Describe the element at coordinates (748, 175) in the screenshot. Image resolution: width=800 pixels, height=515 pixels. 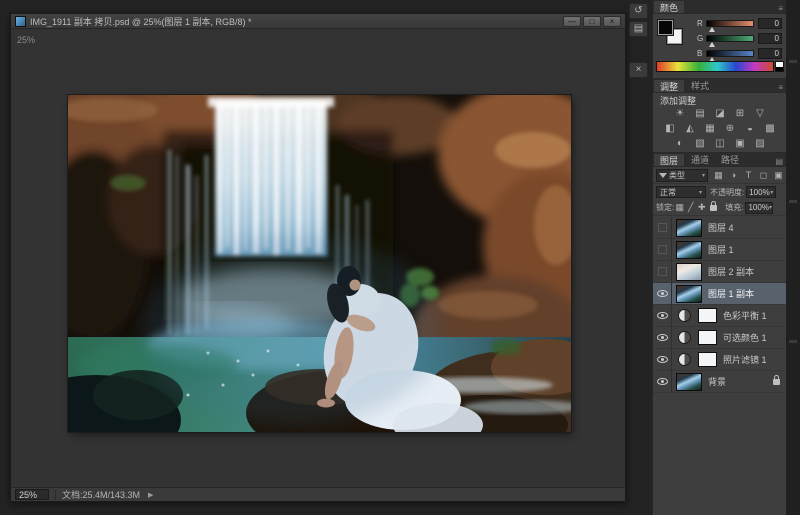
I see `filter-type-layers-icon: T` at that location.